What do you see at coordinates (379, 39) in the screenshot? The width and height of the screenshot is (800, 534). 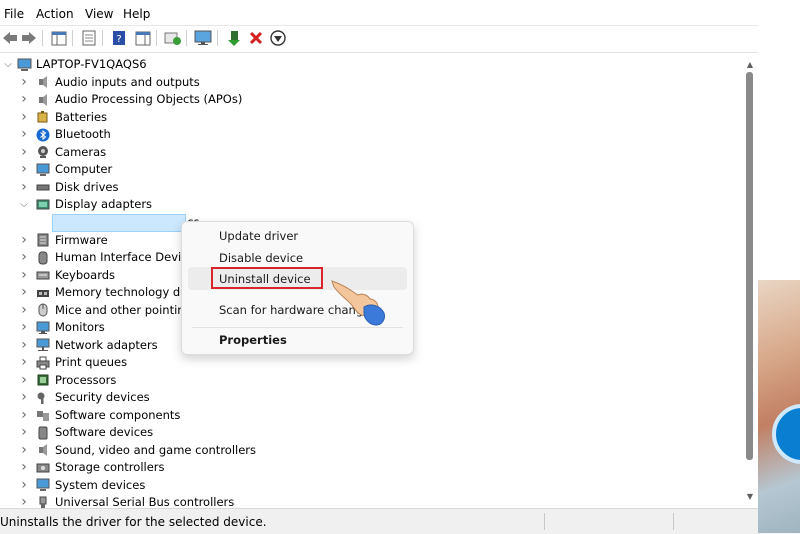 I see `toolbar: ?` at bounding box center [379, 39].